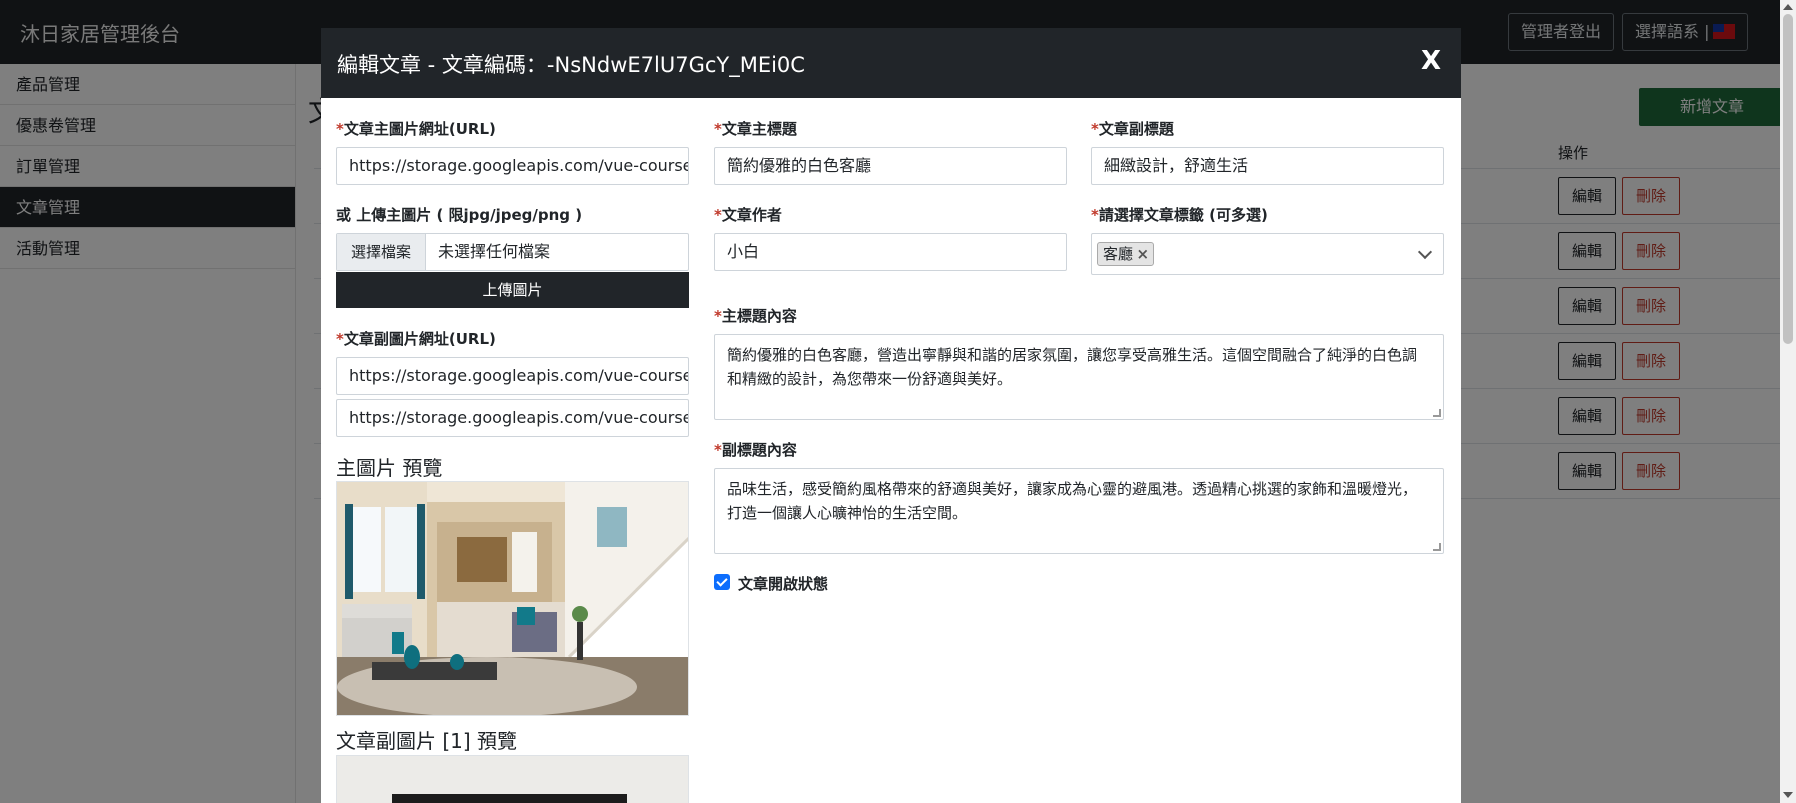 Image resolution: width=1796 pixels, height=803 pixels. I want to click on choose-file-button: 選擇檔案, so click(381, 252).